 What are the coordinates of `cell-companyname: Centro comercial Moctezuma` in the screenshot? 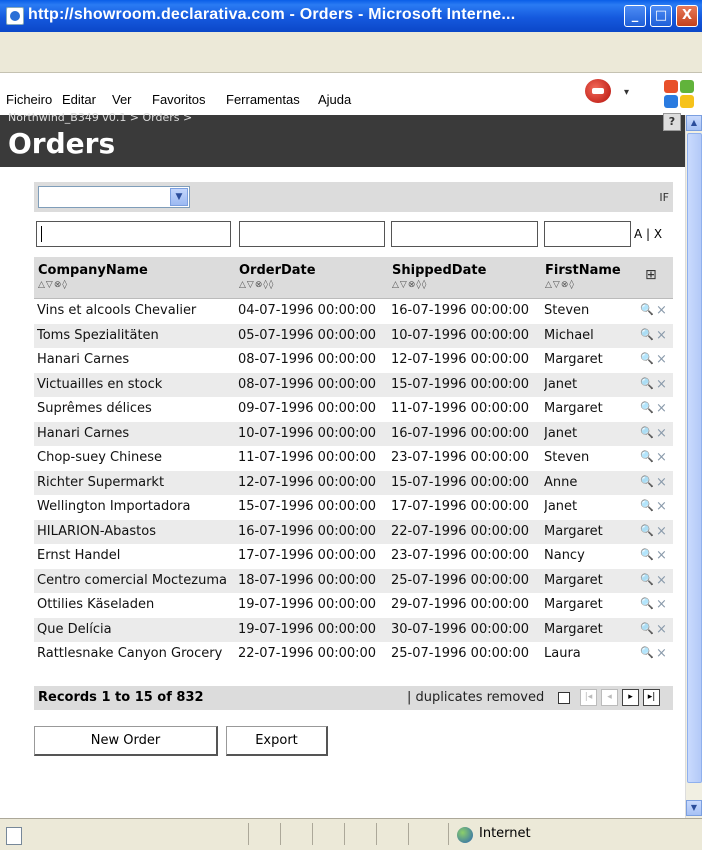 It's located at (132, 580).